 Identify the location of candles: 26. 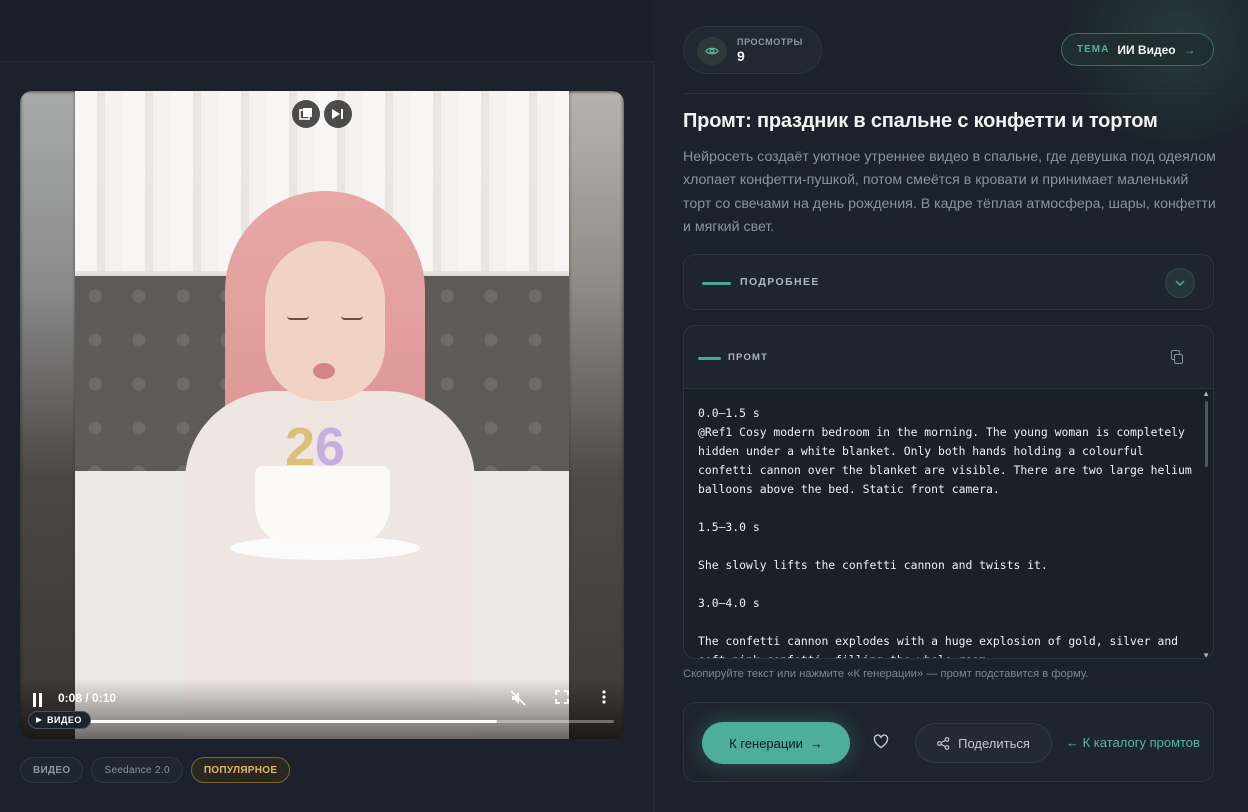
(315, 447).